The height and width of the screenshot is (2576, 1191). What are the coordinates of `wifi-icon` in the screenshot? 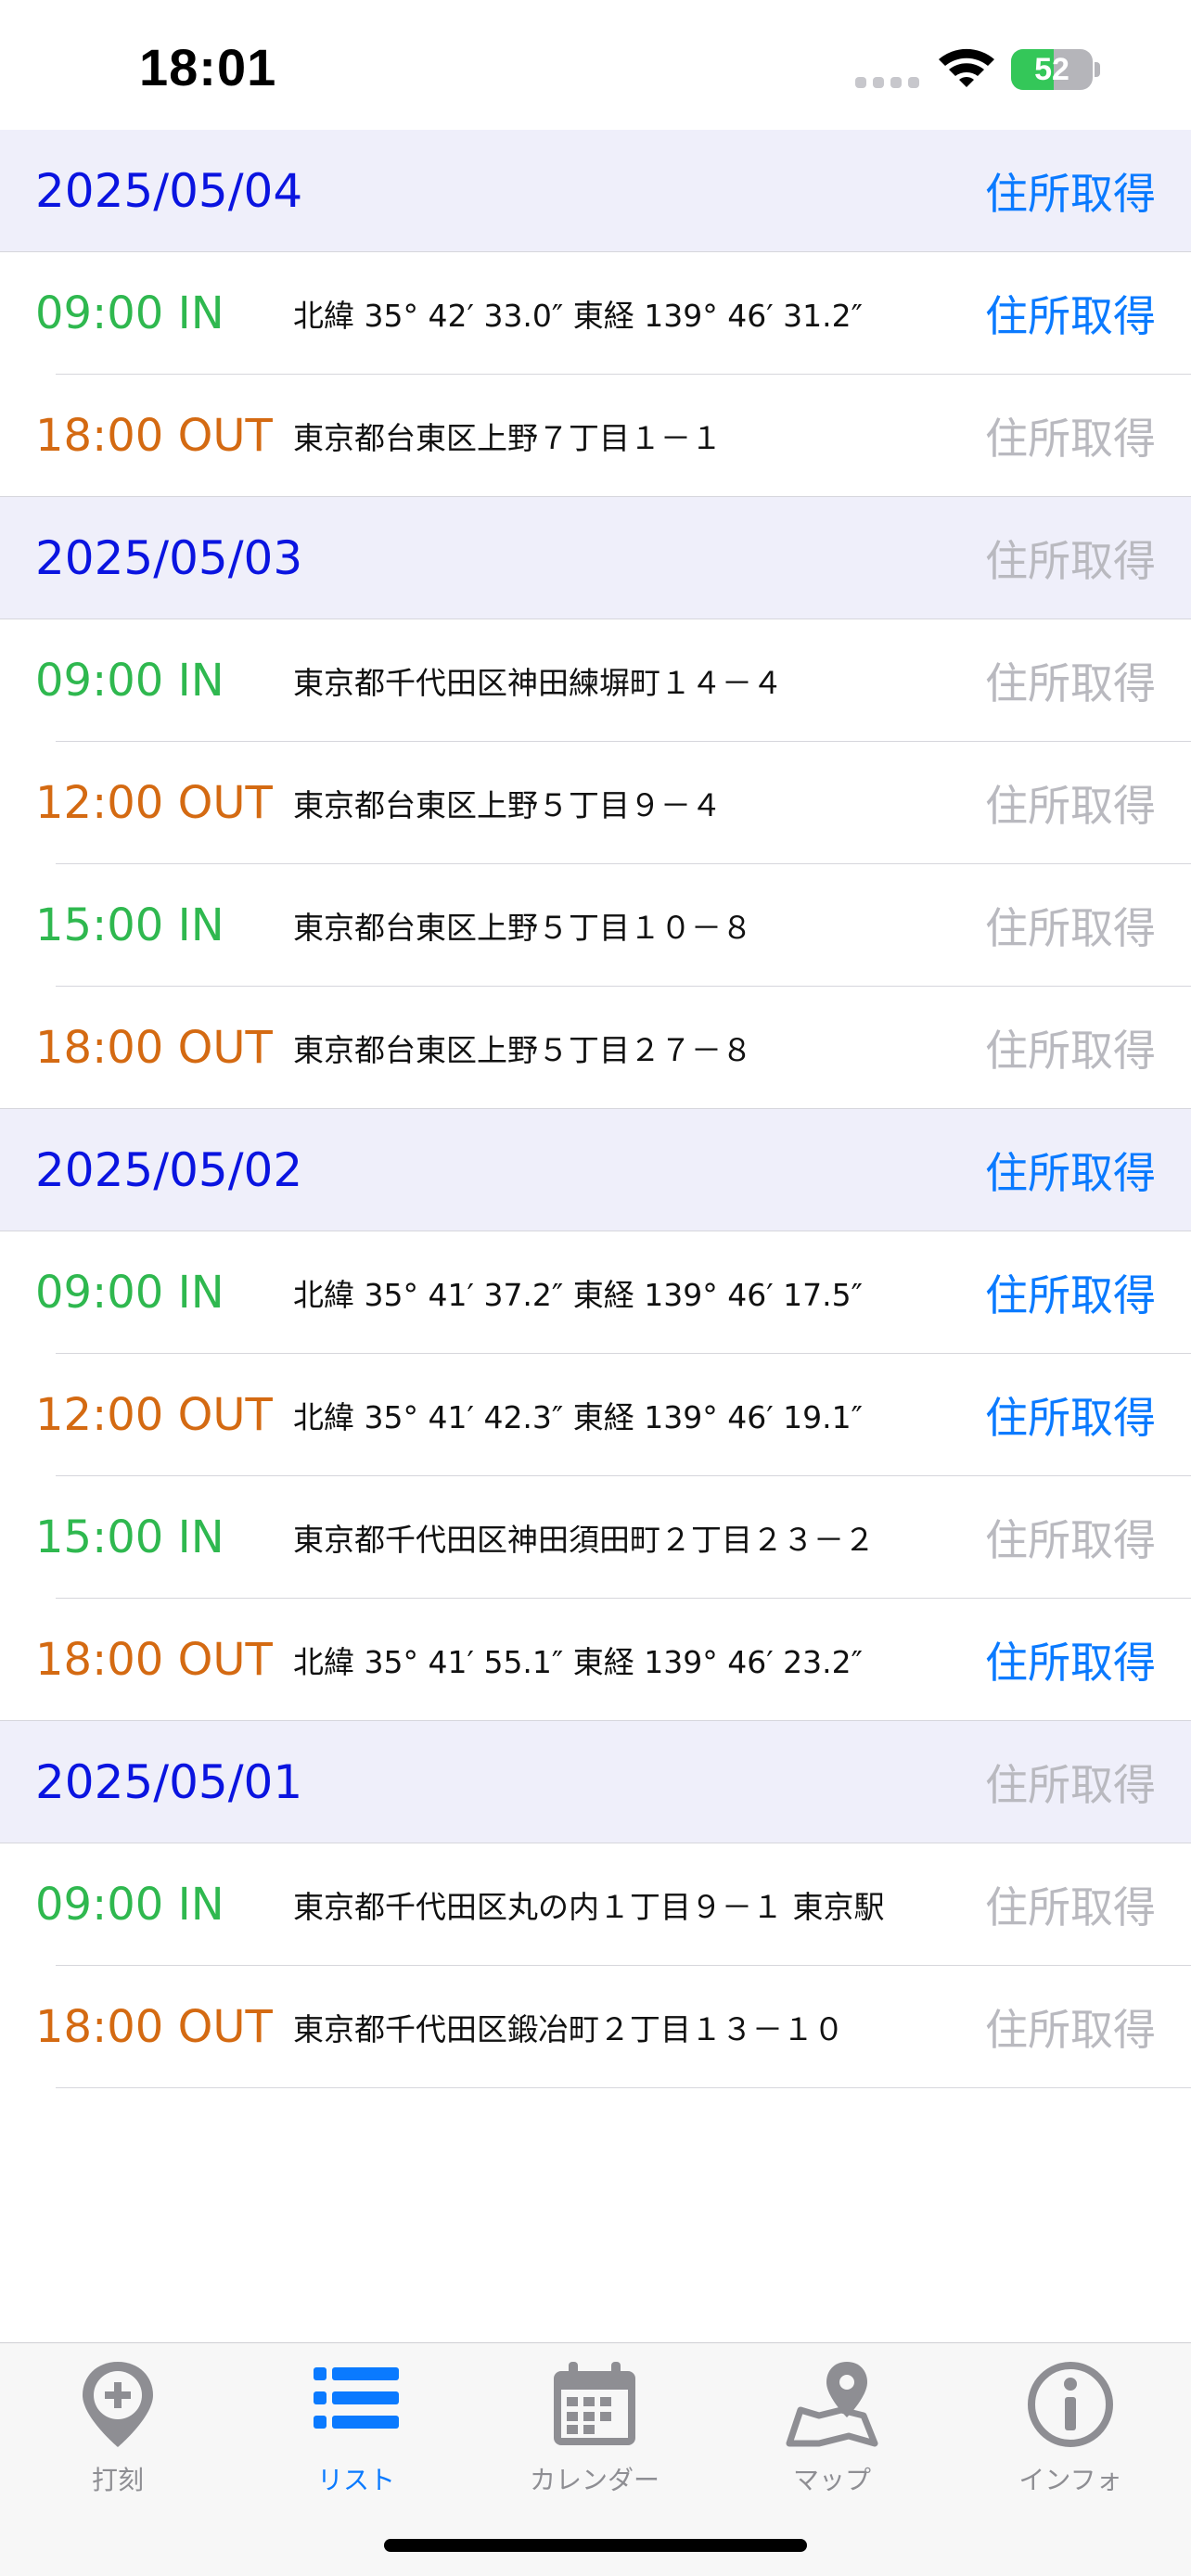 It's located at (966, 67).